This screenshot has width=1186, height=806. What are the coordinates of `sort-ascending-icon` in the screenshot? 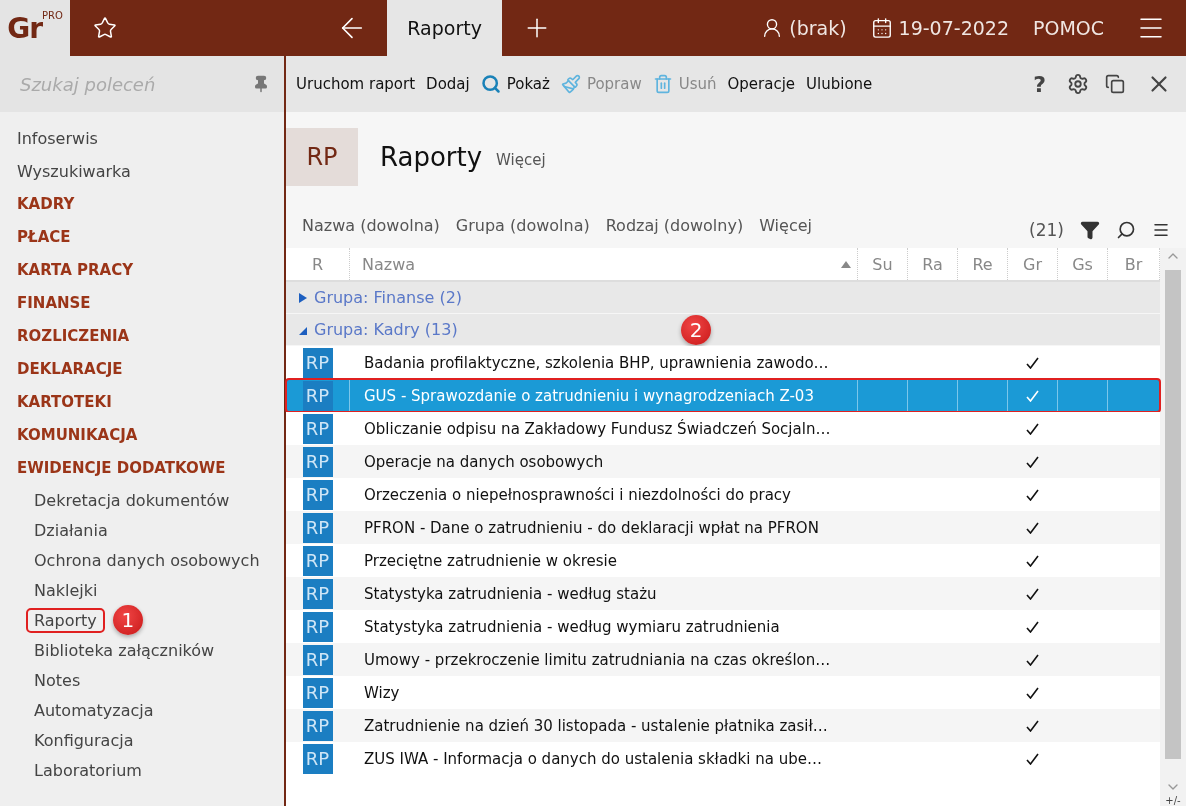 It's located at (846, 264).